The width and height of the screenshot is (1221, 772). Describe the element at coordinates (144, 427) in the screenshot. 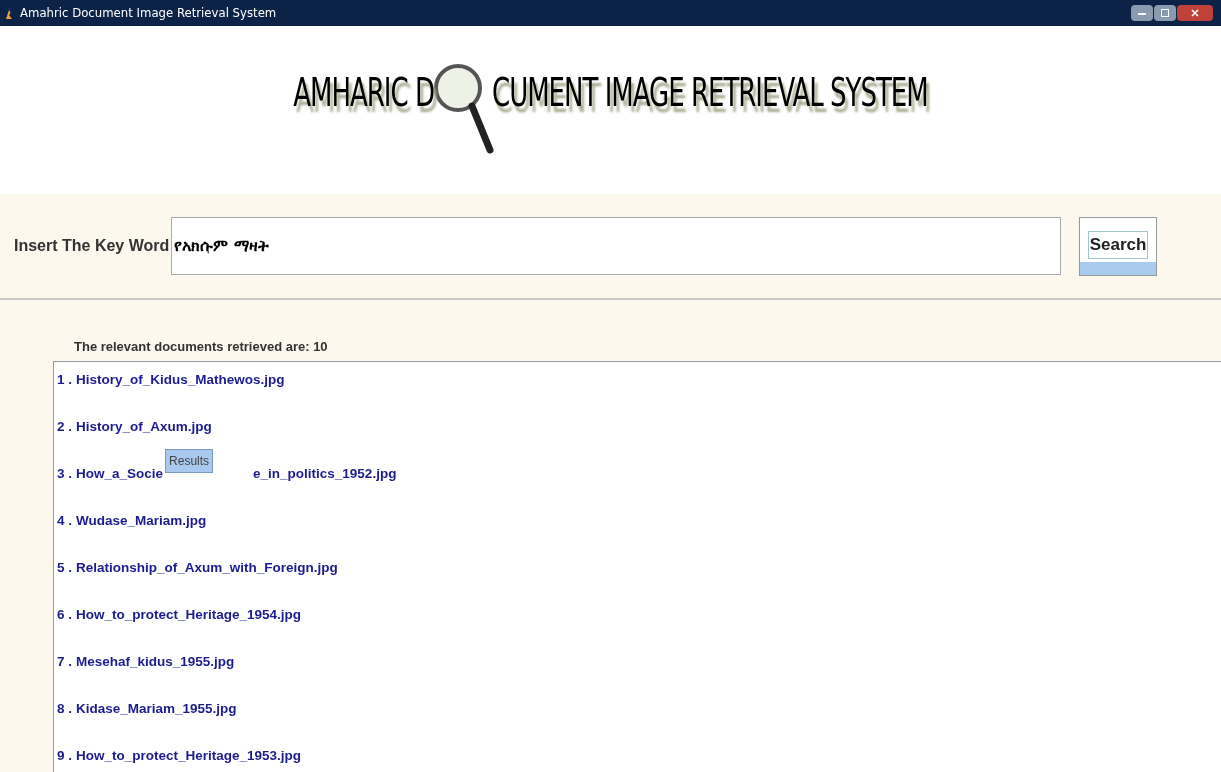

I see `result-link: History_of_Axum.jpg` at that location.